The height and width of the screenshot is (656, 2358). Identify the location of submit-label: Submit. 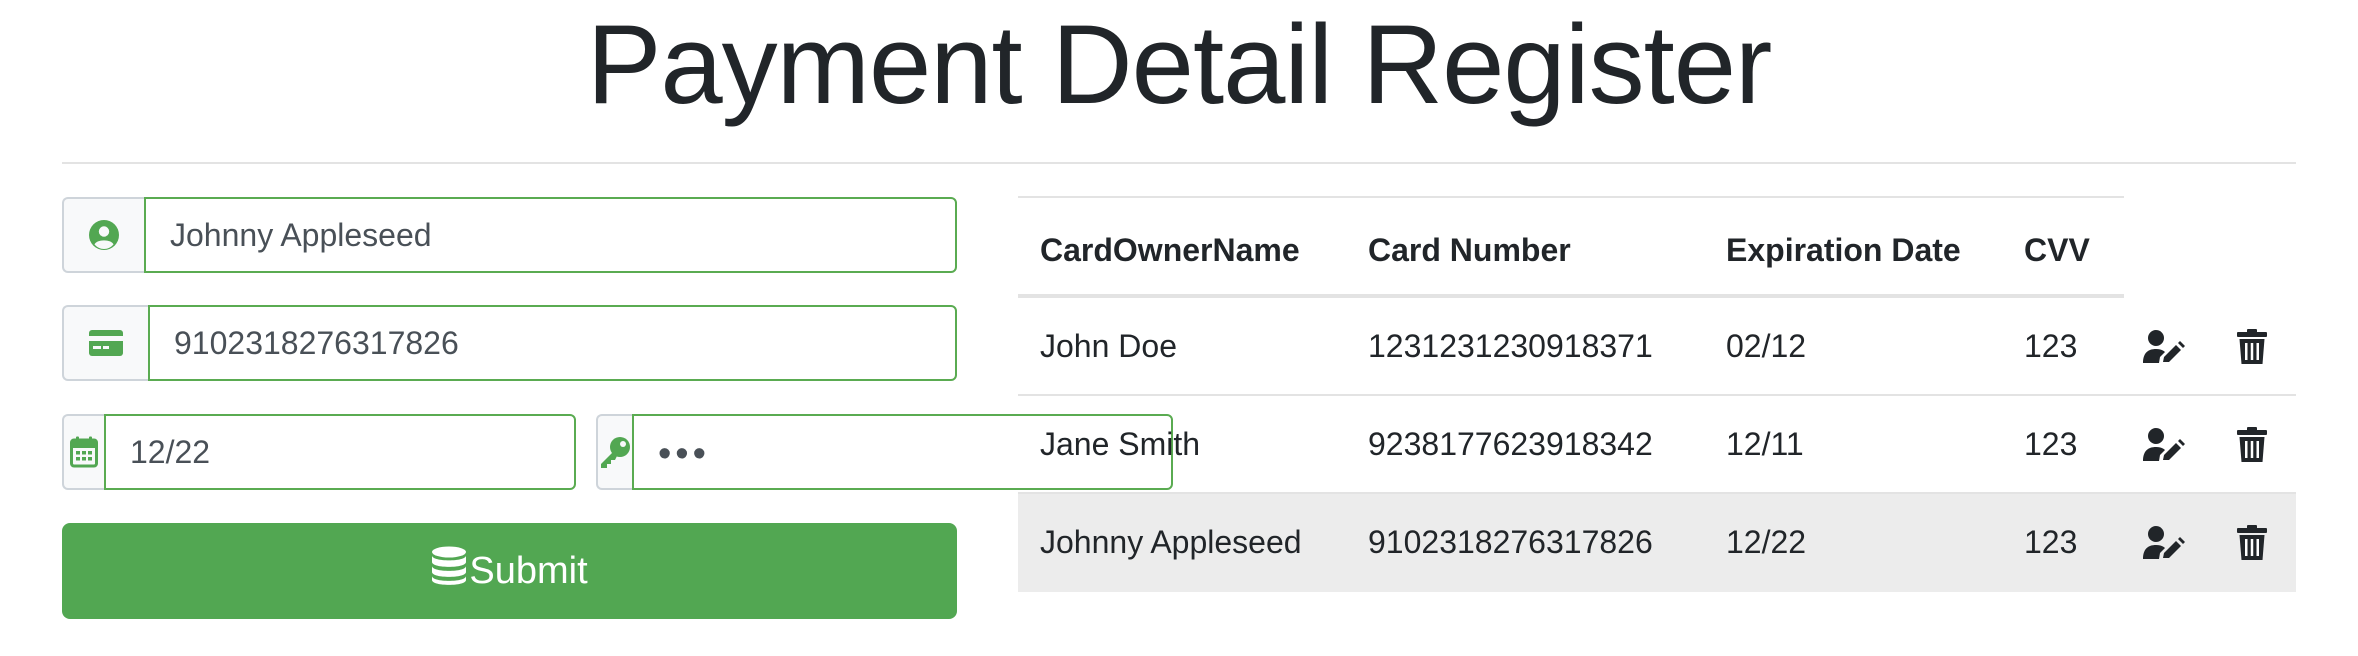
(528, 570).